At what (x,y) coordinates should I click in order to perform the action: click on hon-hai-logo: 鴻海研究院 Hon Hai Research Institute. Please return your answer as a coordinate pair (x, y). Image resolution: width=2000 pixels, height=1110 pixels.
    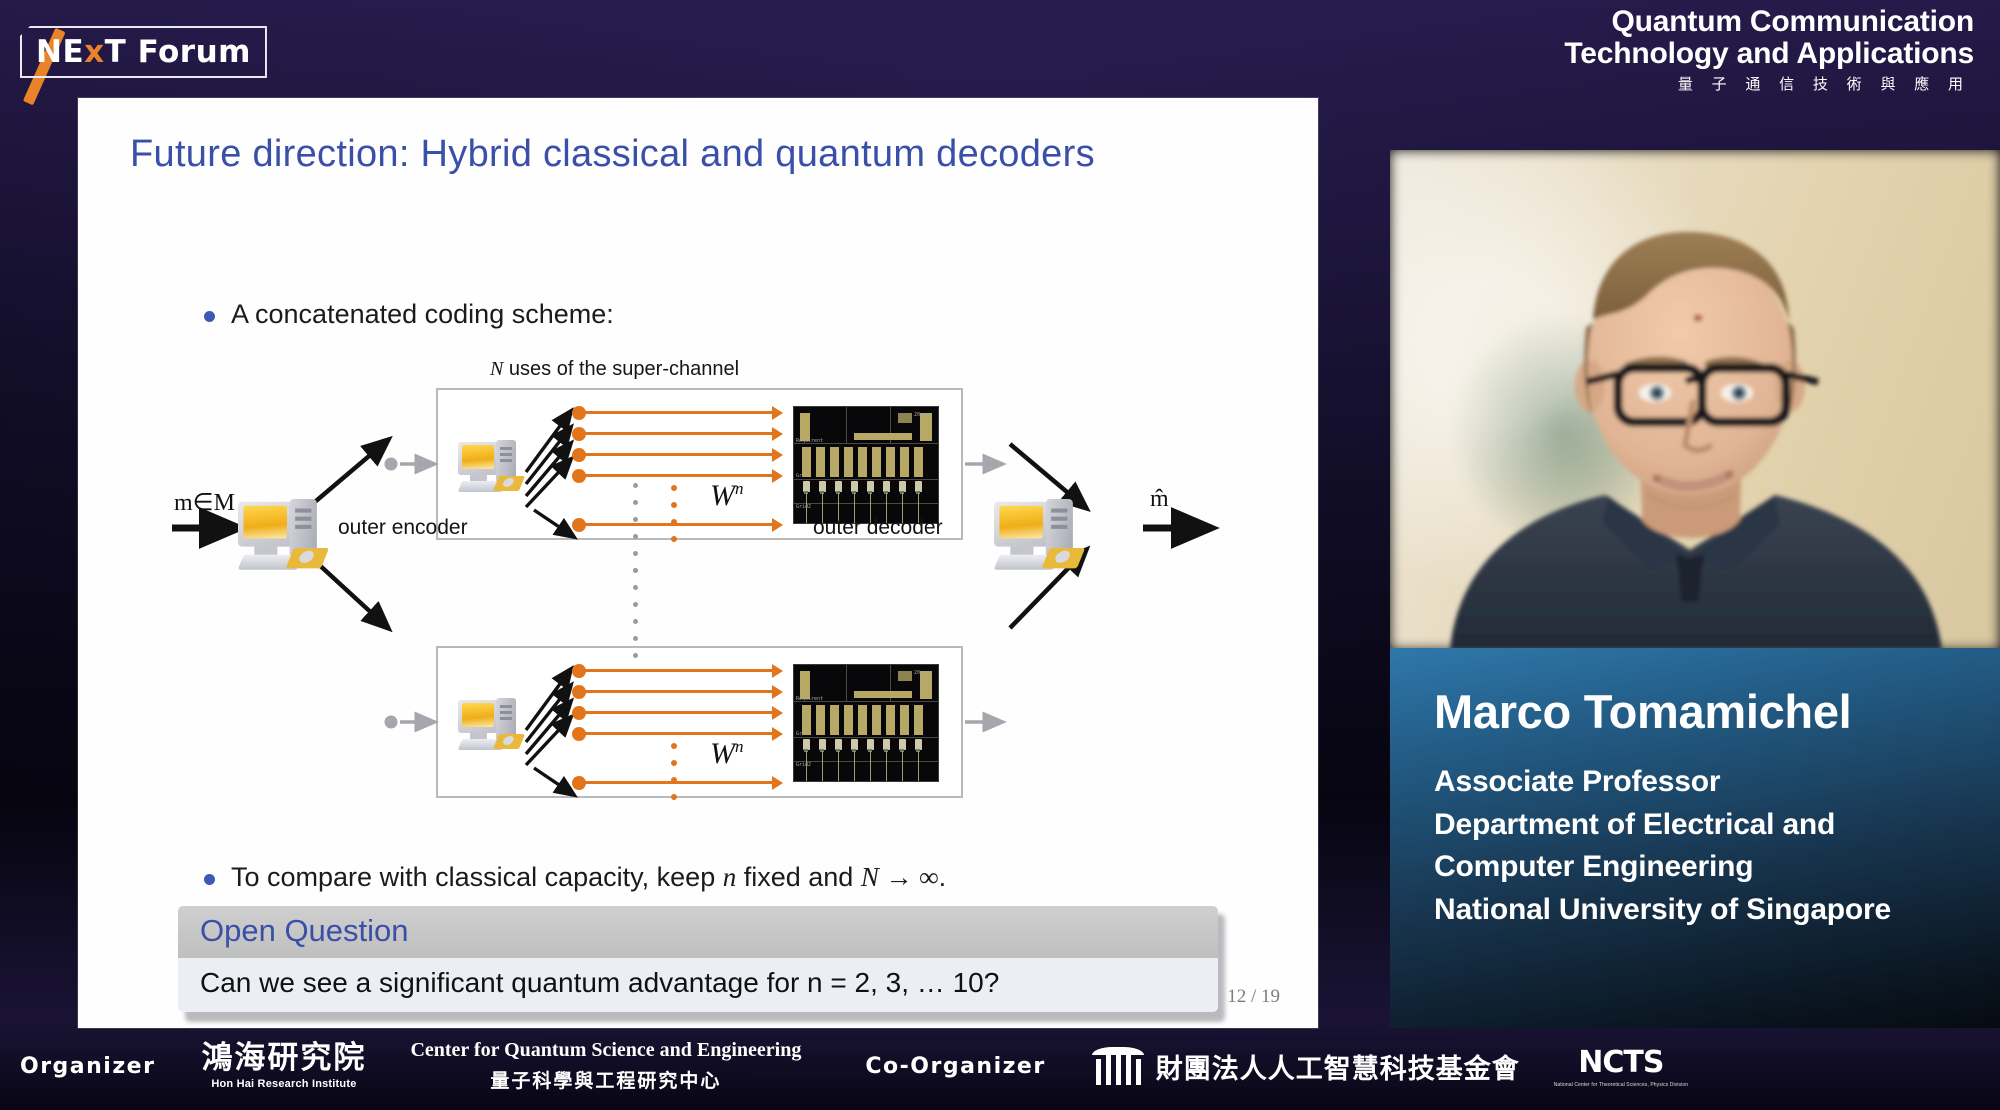
    Looking at the image, I should click on (283, 1066).